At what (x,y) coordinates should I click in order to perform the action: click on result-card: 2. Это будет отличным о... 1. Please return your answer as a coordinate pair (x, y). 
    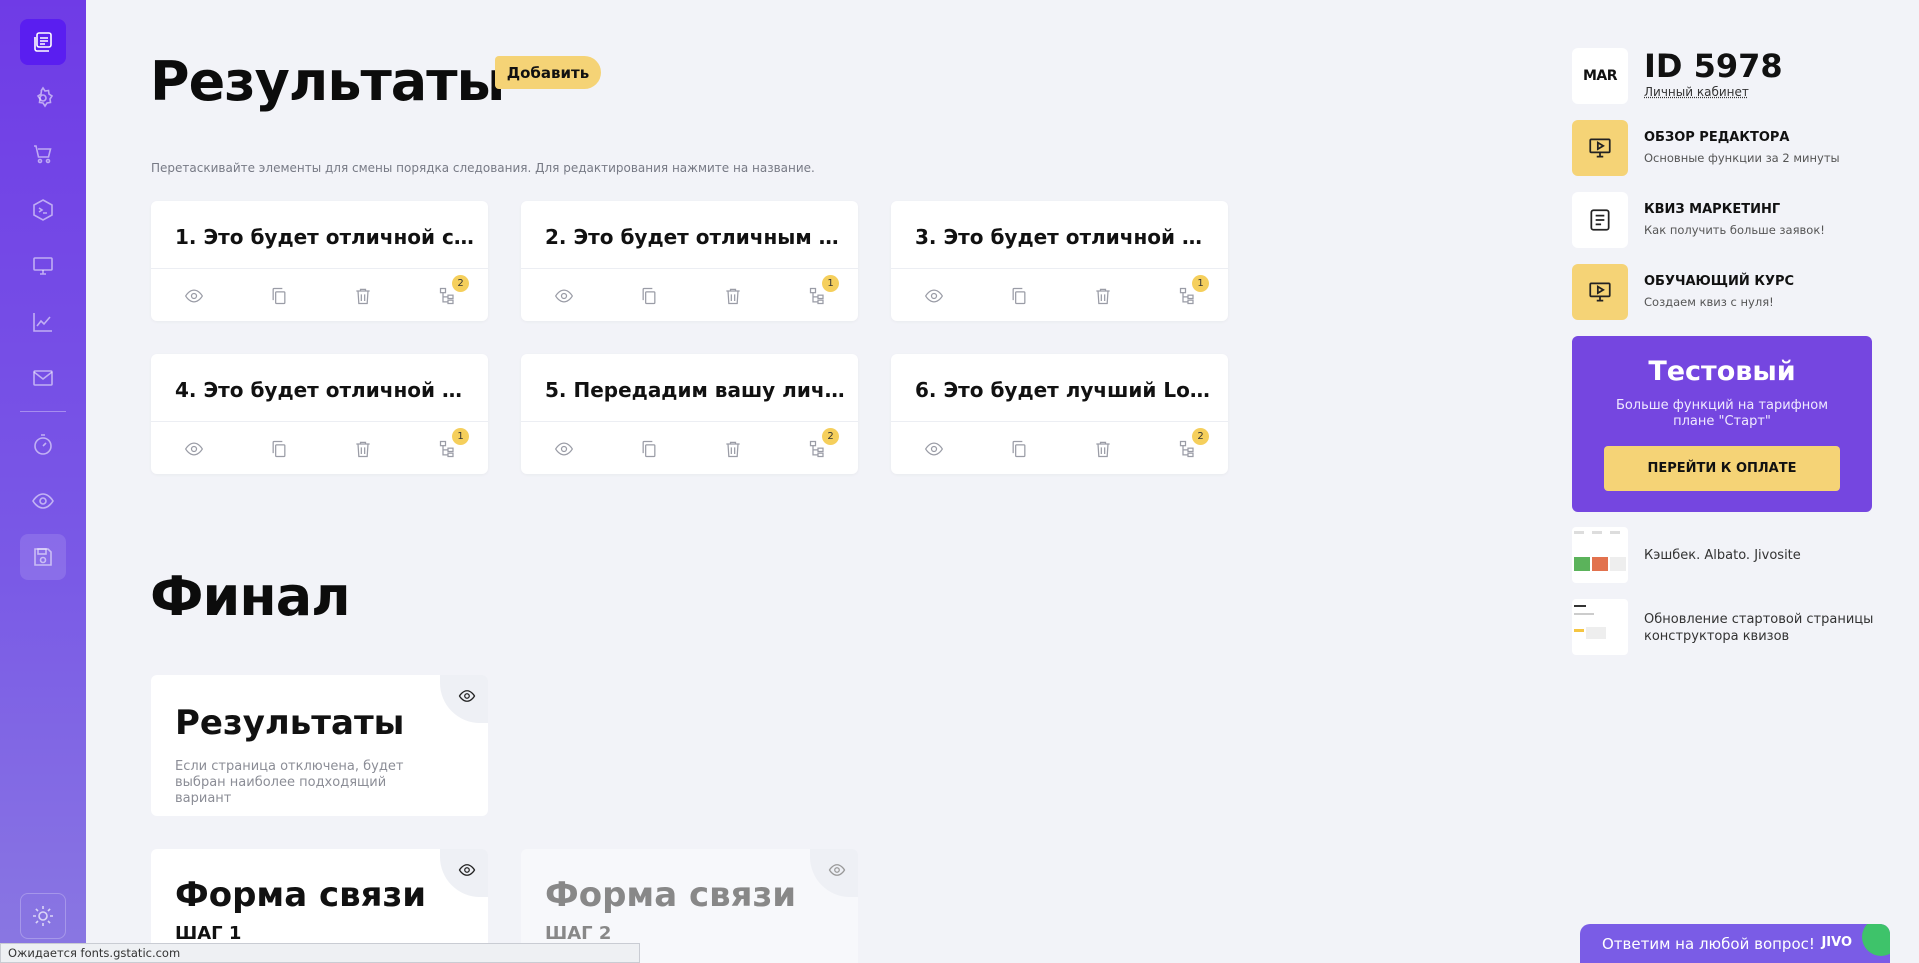
    Looking at the image, I should click on (689, 261).